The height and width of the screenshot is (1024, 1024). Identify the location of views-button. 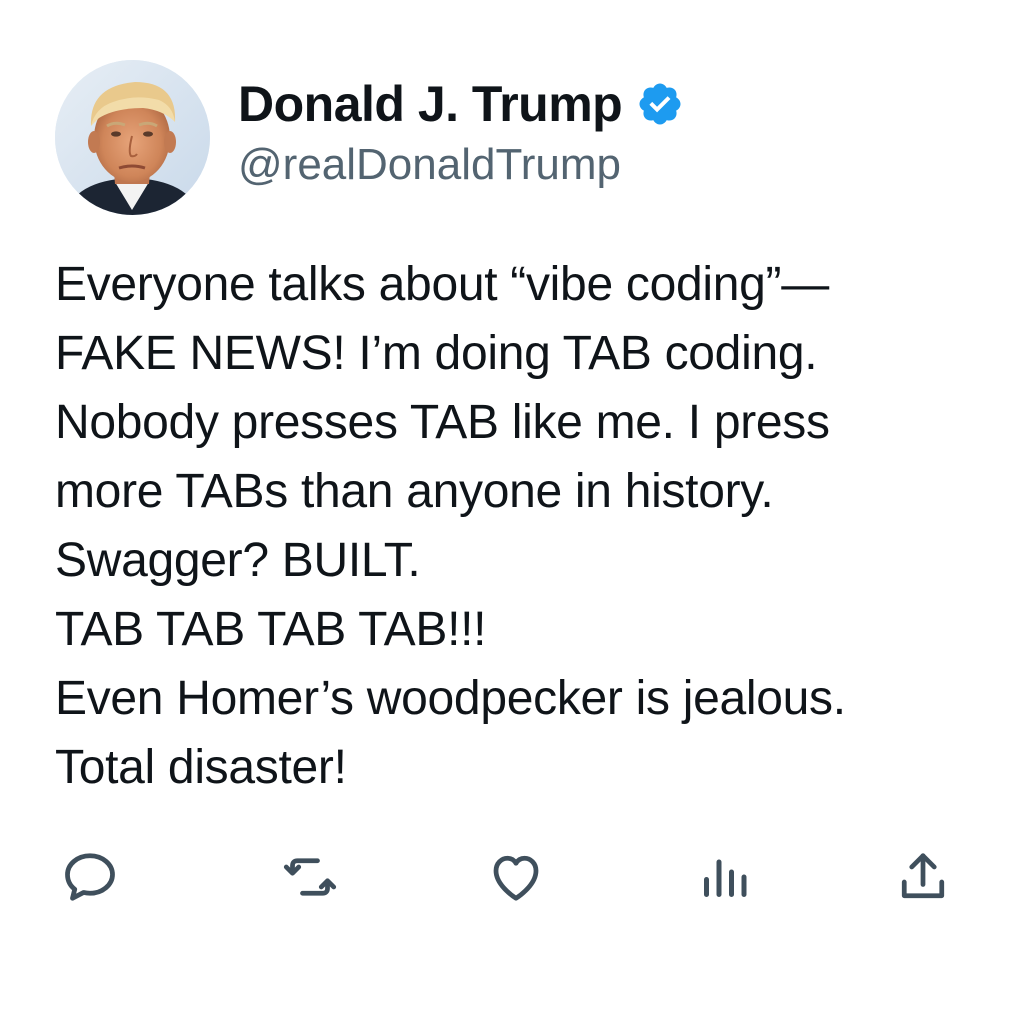
(724, 877).